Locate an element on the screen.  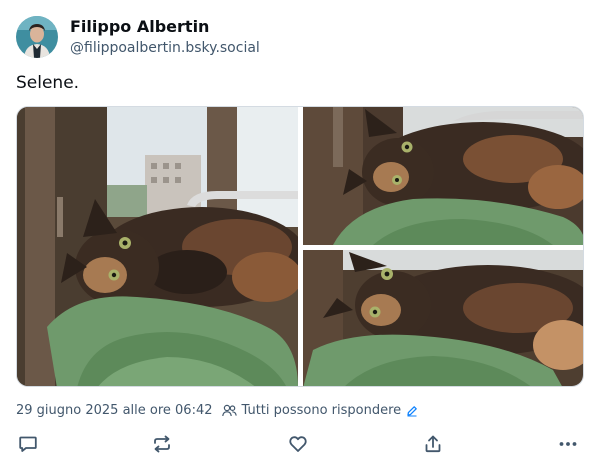
post-text: Selene. is located at coordinates (48, 83).